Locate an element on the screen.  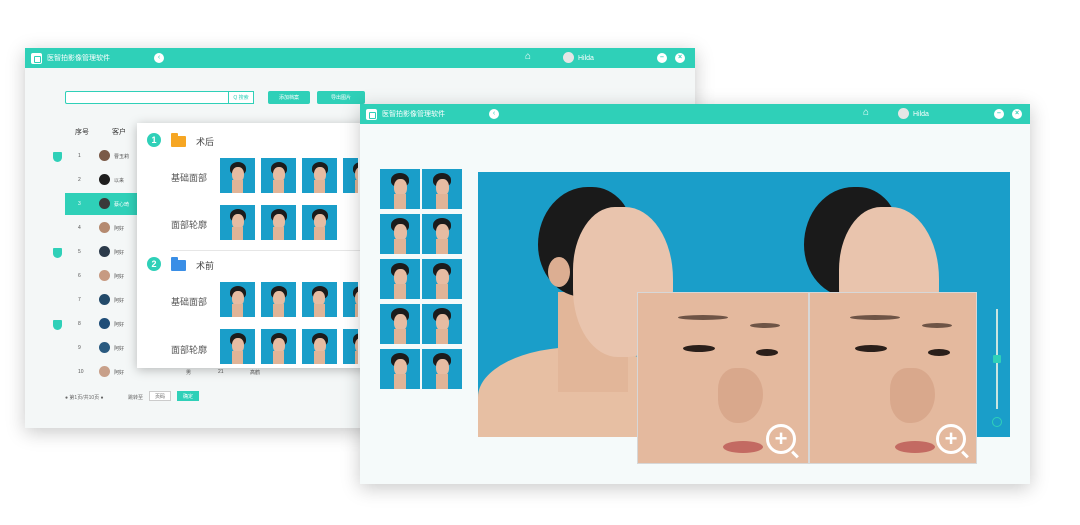
section-2-label: 术前 is located at coordinates (205, 266).